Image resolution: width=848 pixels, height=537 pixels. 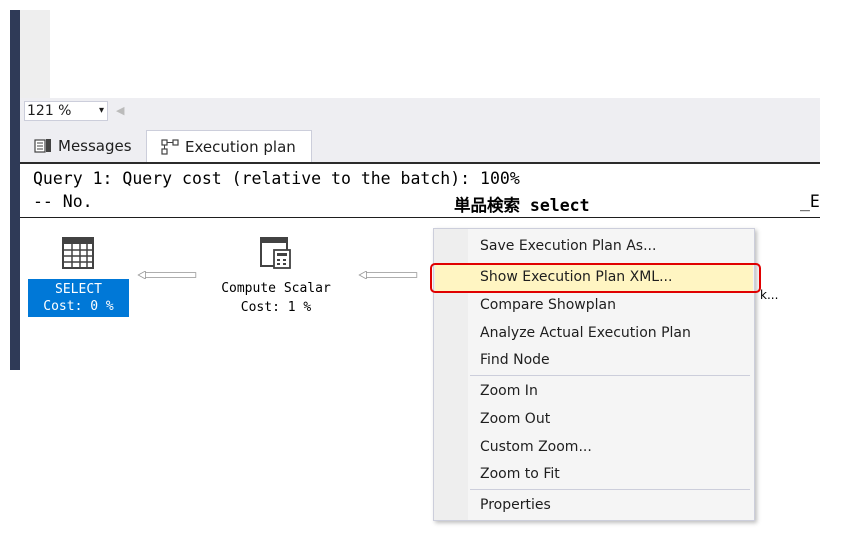 What do you see at coordinates (420, 111) in the screenshot?
I see `zoom-toolbar` at bounding box center [420, 111].